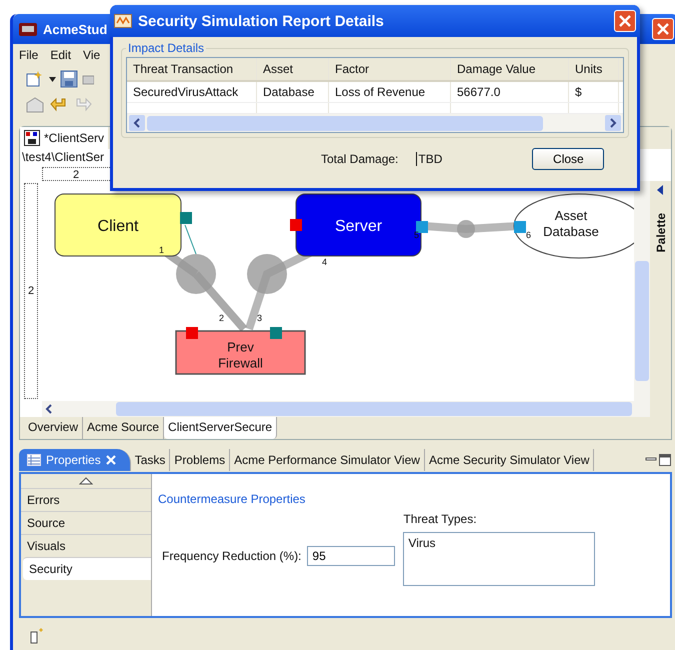 Image resolution: width=675 pixels, height=650 pixels. I want to click on node-label: Asset Database, so click(571, 223).